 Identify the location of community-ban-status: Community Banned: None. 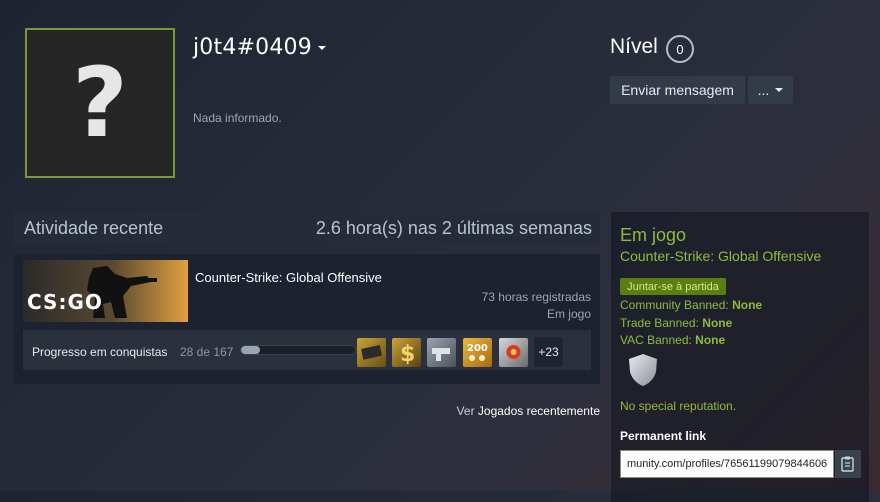
(691, 305).